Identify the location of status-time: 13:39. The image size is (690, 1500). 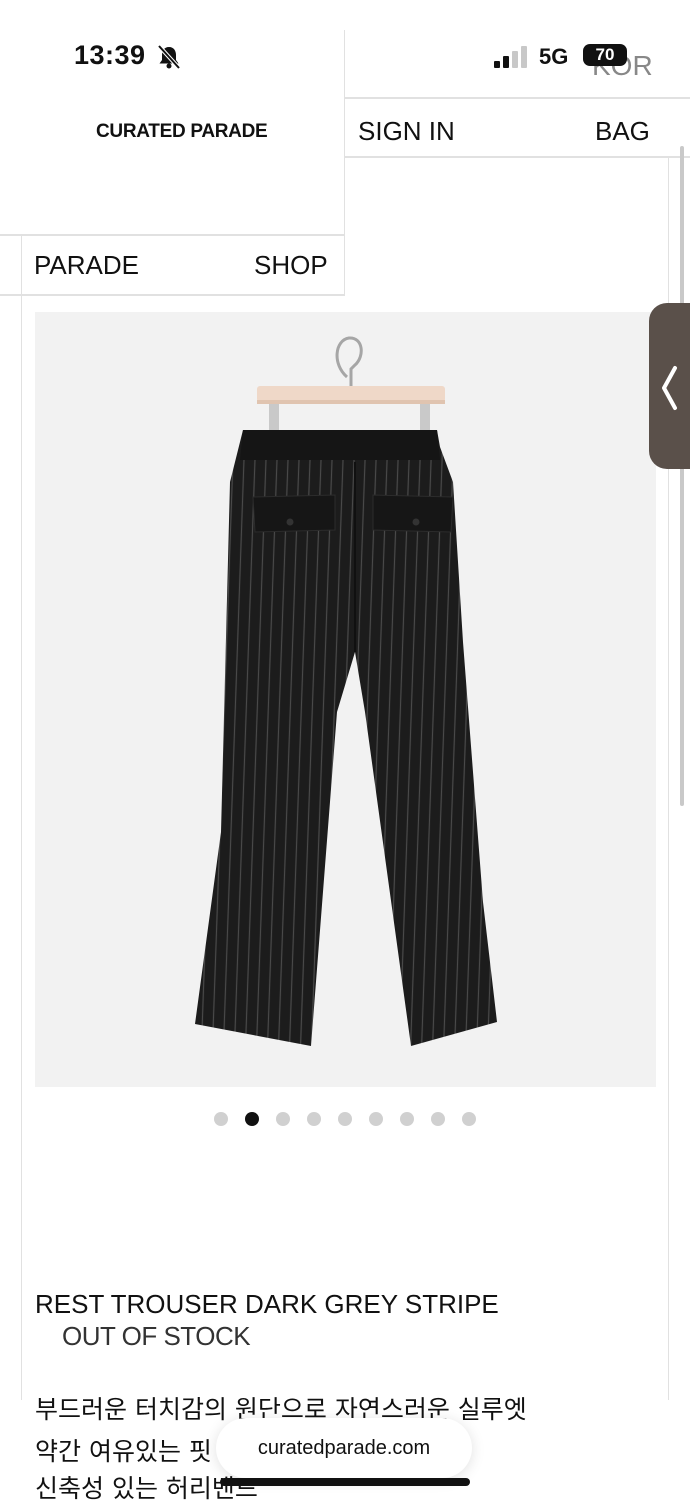
(110, 55).